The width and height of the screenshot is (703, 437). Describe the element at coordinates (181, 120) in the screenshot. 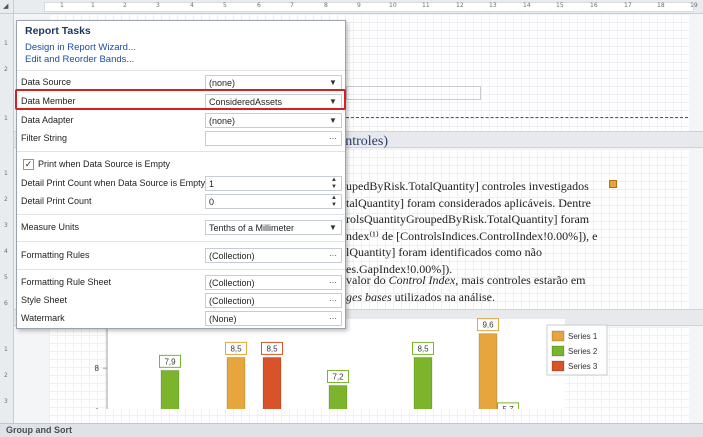

I see `row-data-adapter: Data Adapter (none) ▼` at that location.